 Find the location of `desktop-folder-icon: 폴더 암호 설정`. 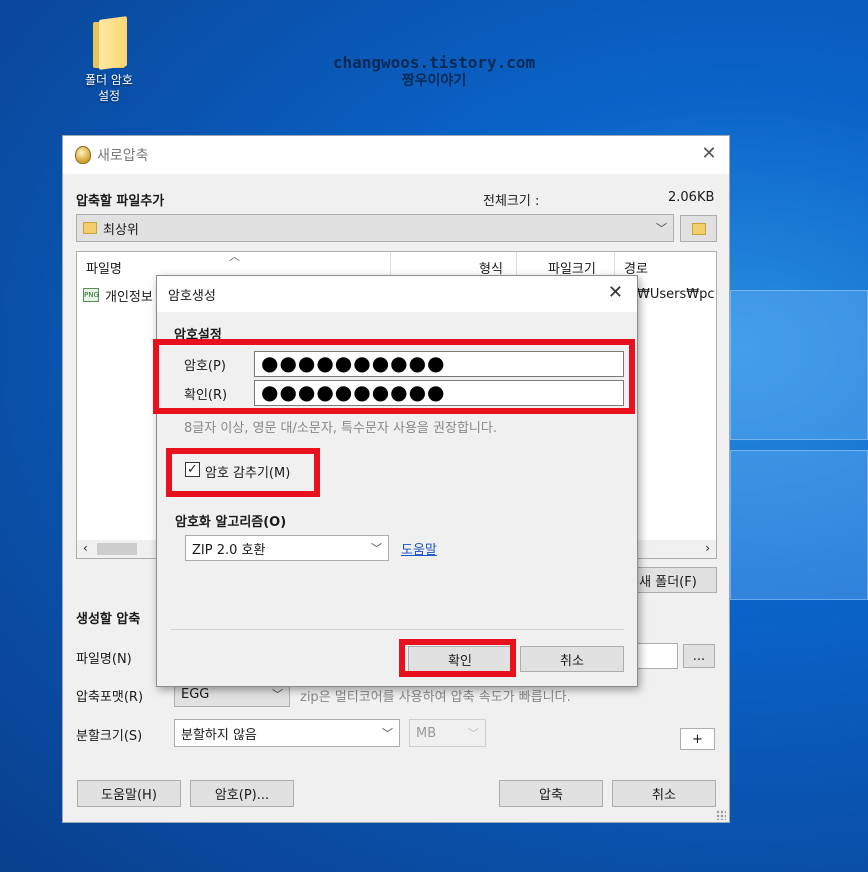

desktop-folder-icon: 폴더 암호 설정 is located at coordinates (109, 60).